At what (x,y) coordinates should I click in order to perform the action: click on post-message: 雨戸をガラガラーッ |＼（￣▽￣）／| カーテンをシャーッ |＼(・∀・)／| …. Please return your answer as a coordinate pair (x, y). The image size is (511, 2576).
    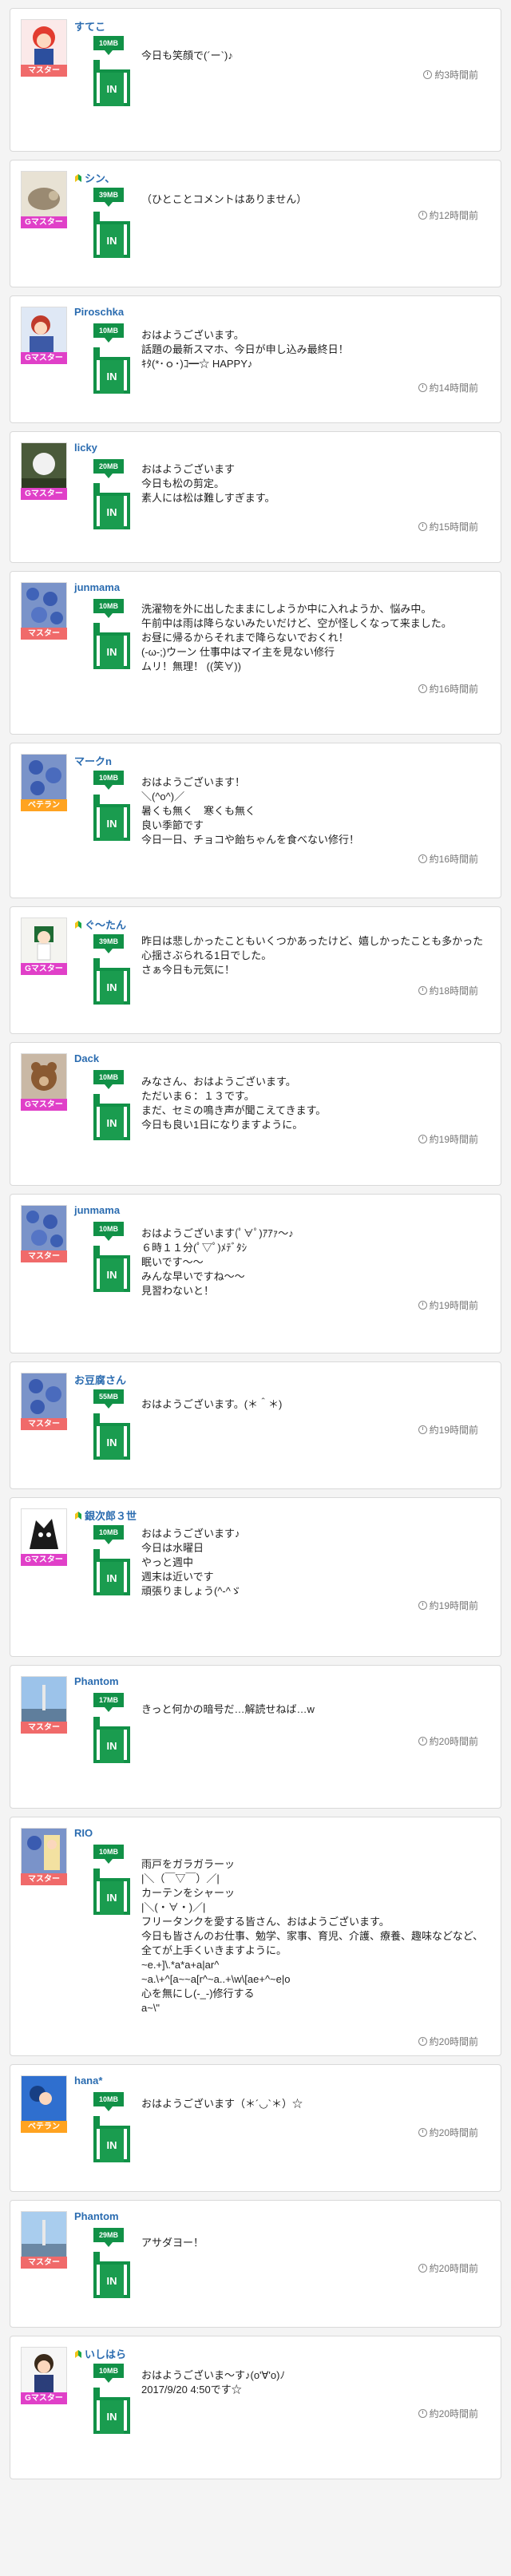
    Looking at the image, I should click on (312, 1936).